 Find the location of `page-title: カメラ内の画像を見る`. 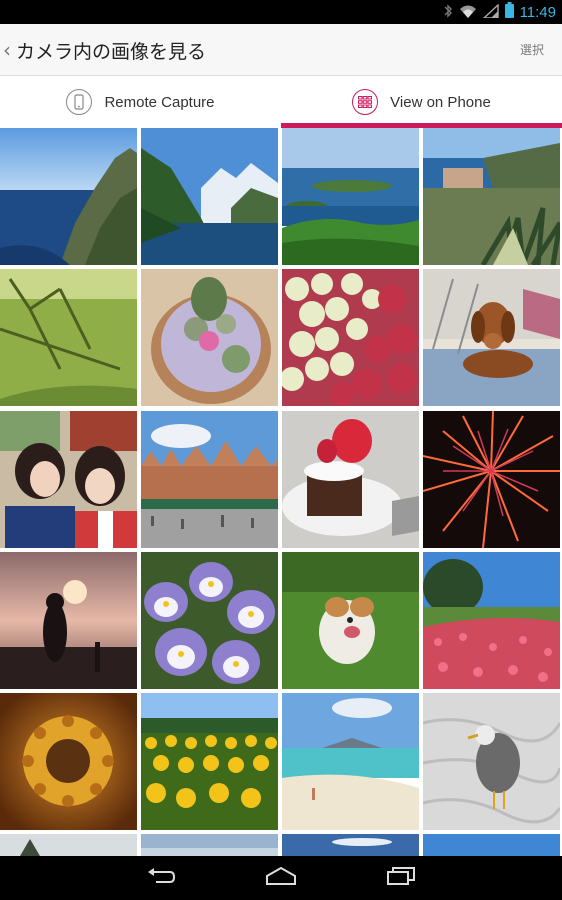

page-title: カメラ内の画像を見る is located at coordinates (111, 50).